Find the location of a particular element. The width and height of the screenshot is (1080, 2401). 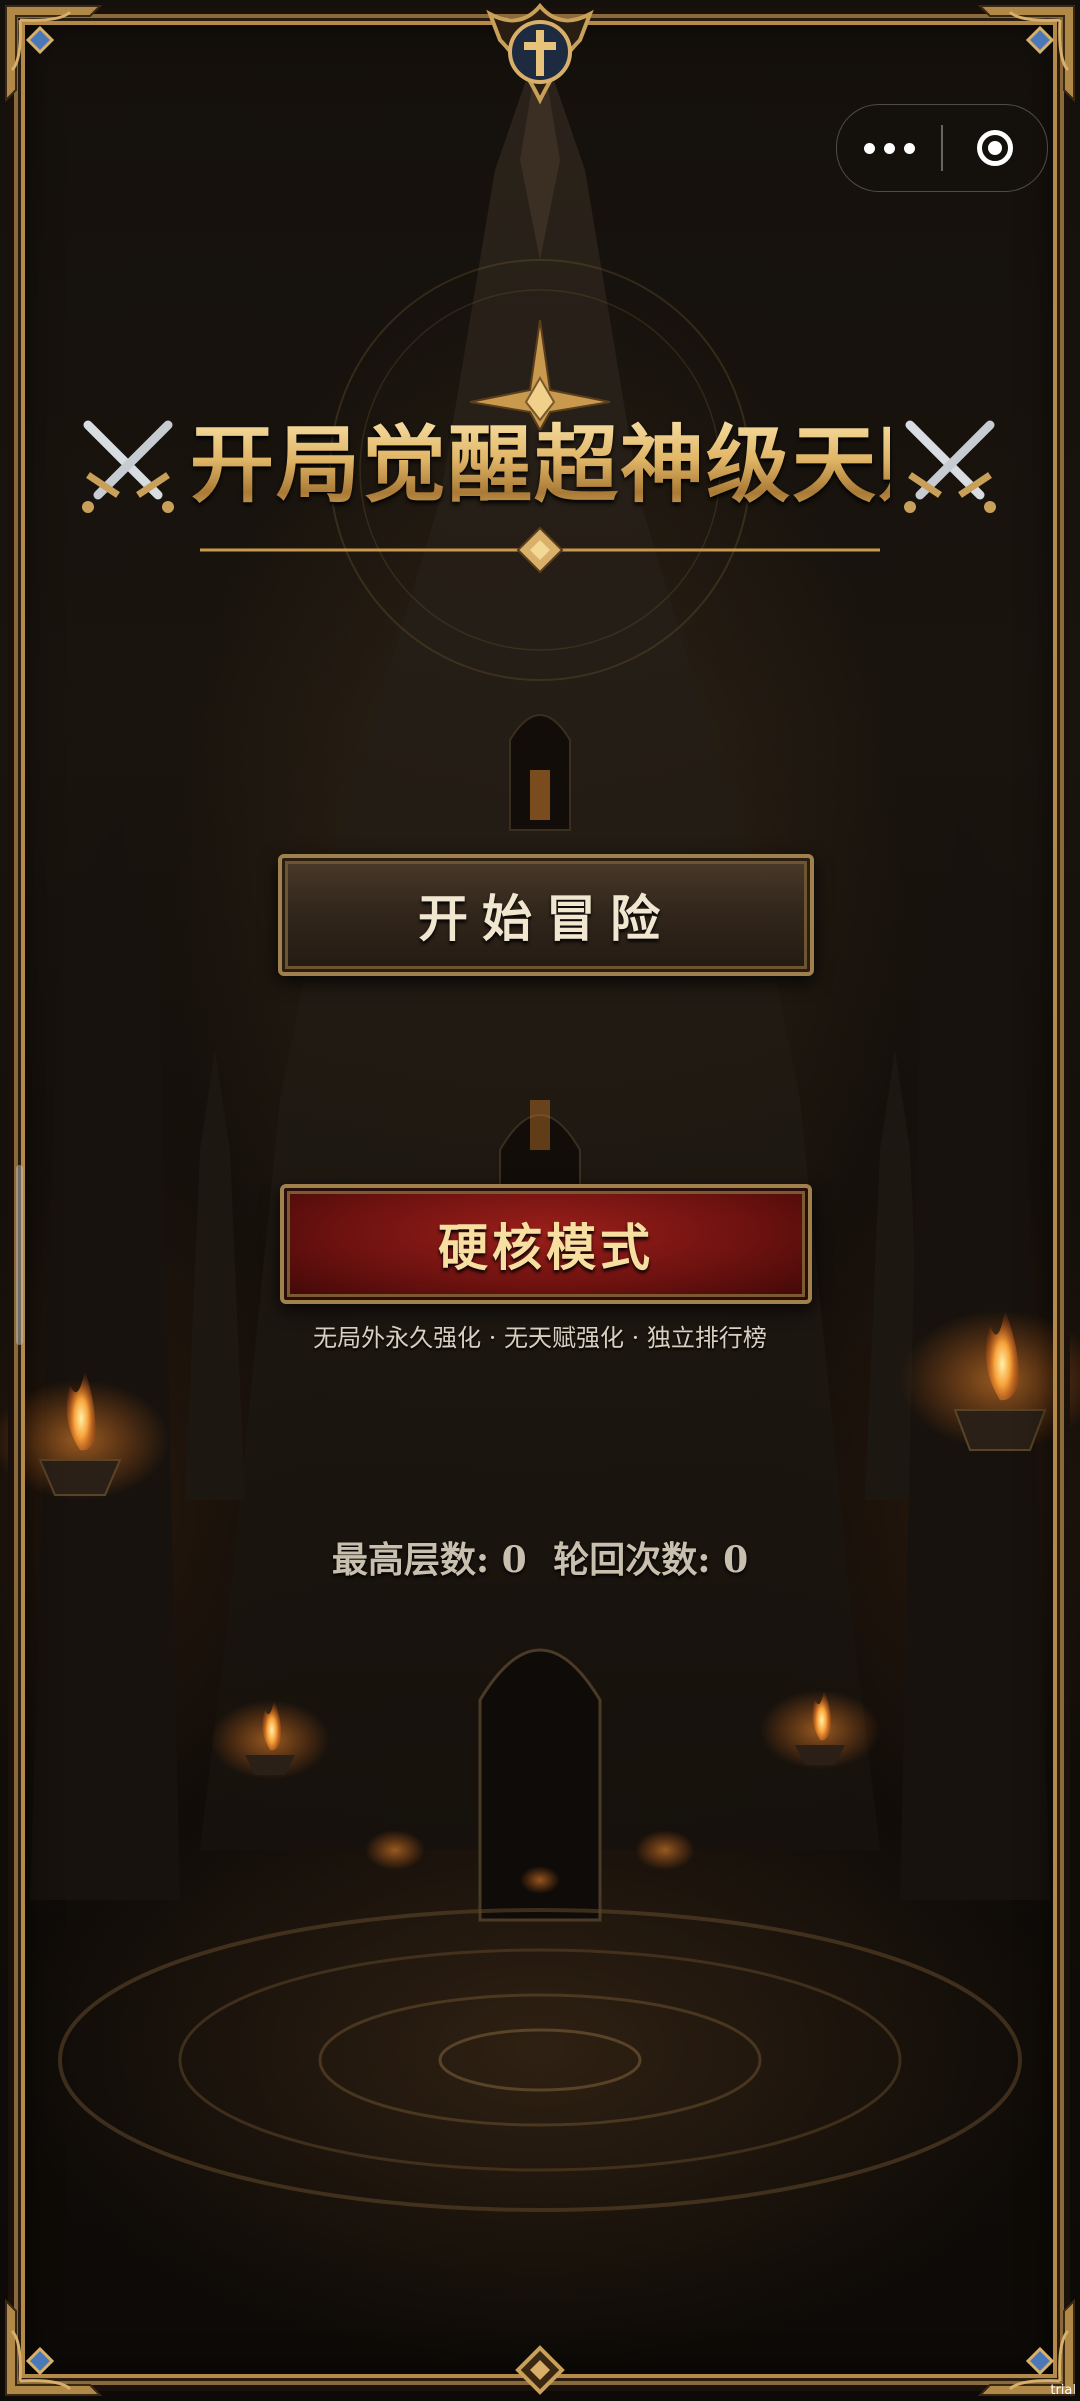

title-divider is located at coordinates (540, 550).